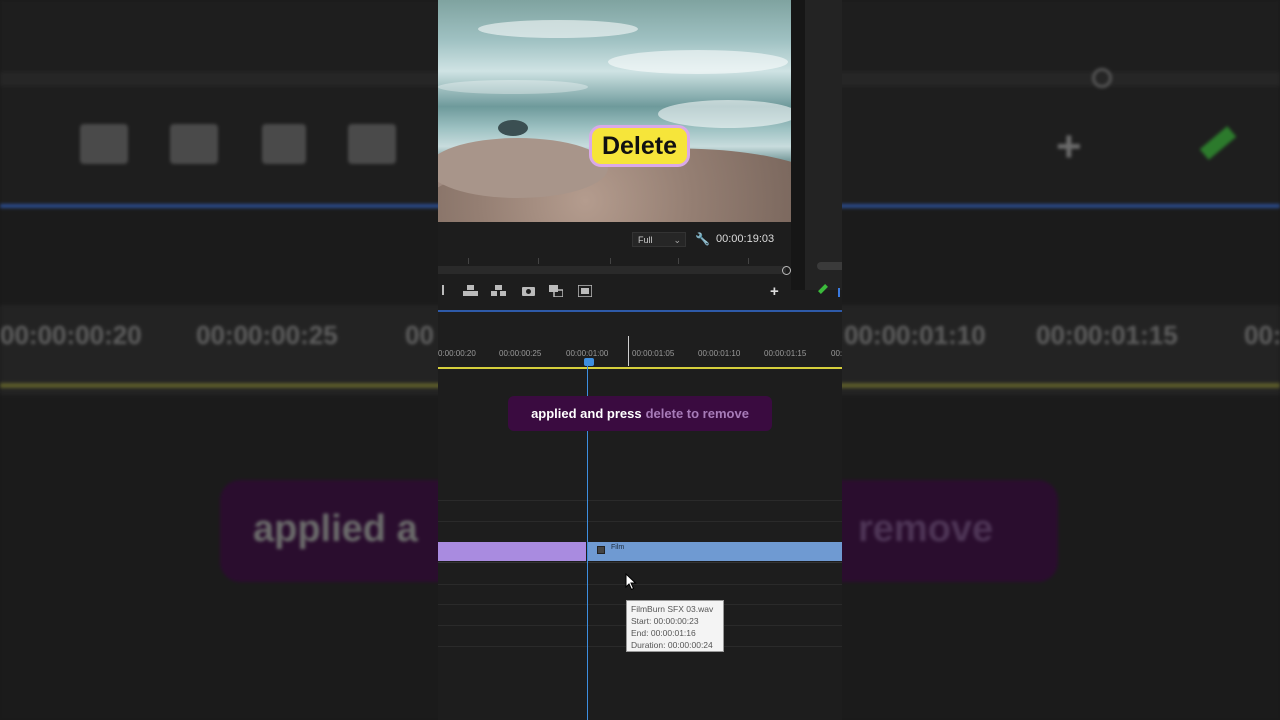 The height and width of the screenshot is (720, 1280). I want to click on monitor-controls: Full ⌄ 🔧 00:00:19:03, so click(614, 239).